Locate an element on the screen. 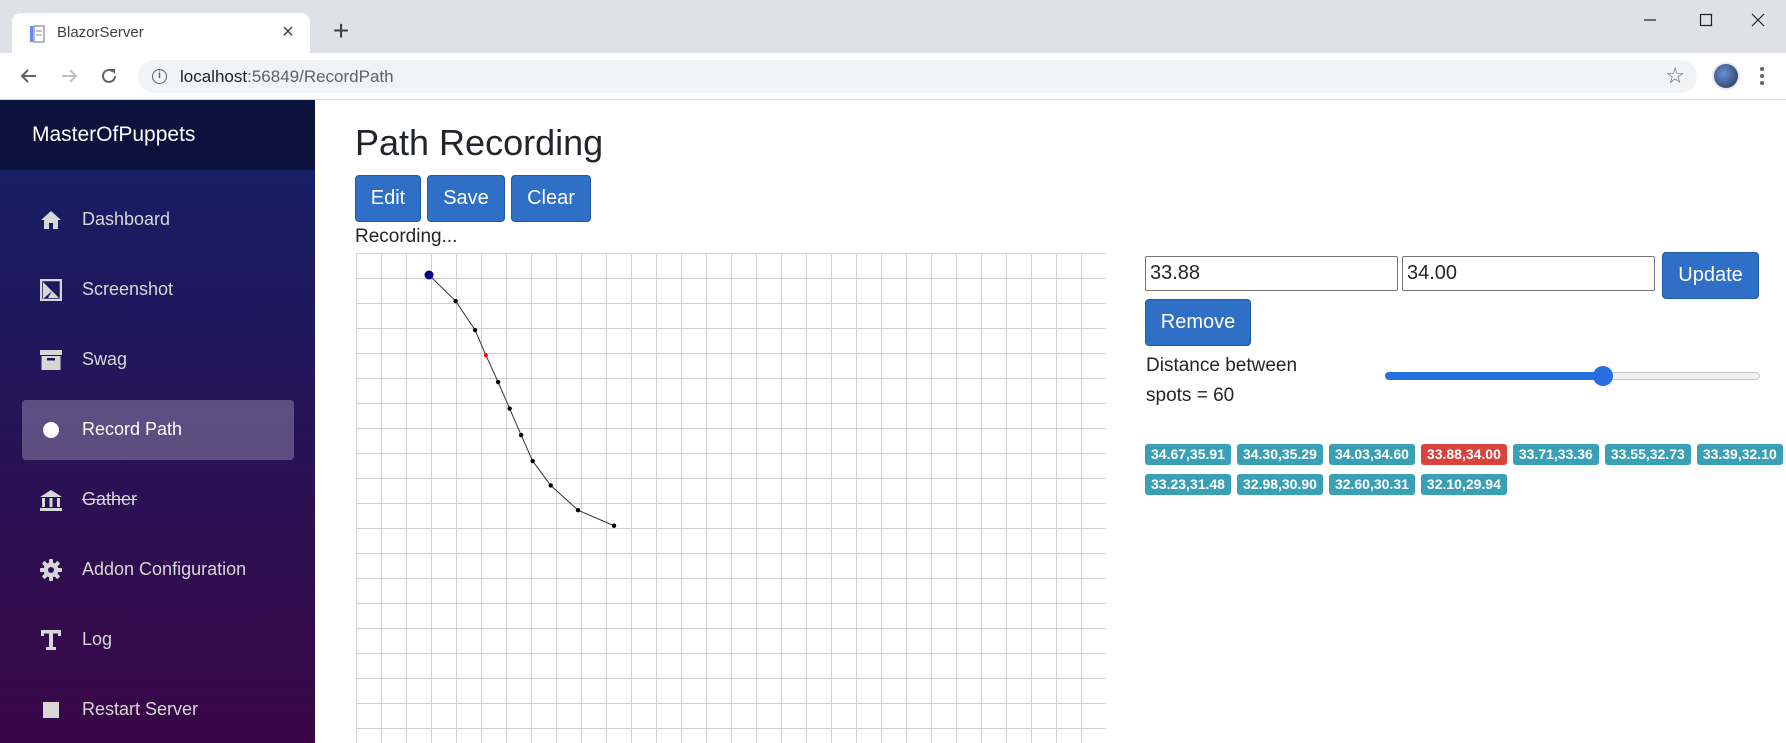 The height and width of the screenshot is (743, 1786). edit-button: Edit is located at coordinates (388, 198).